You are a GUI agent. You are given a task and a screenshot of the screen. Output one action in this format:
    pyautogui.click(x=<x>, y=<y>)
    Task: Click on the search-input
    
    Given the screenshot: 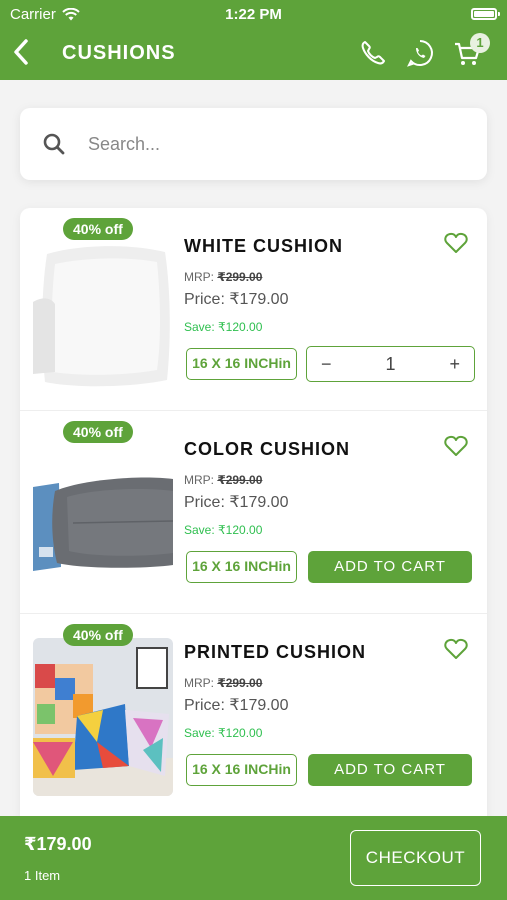 What is the action you would take?
    pyautogui.click(x=278, y=144)
    